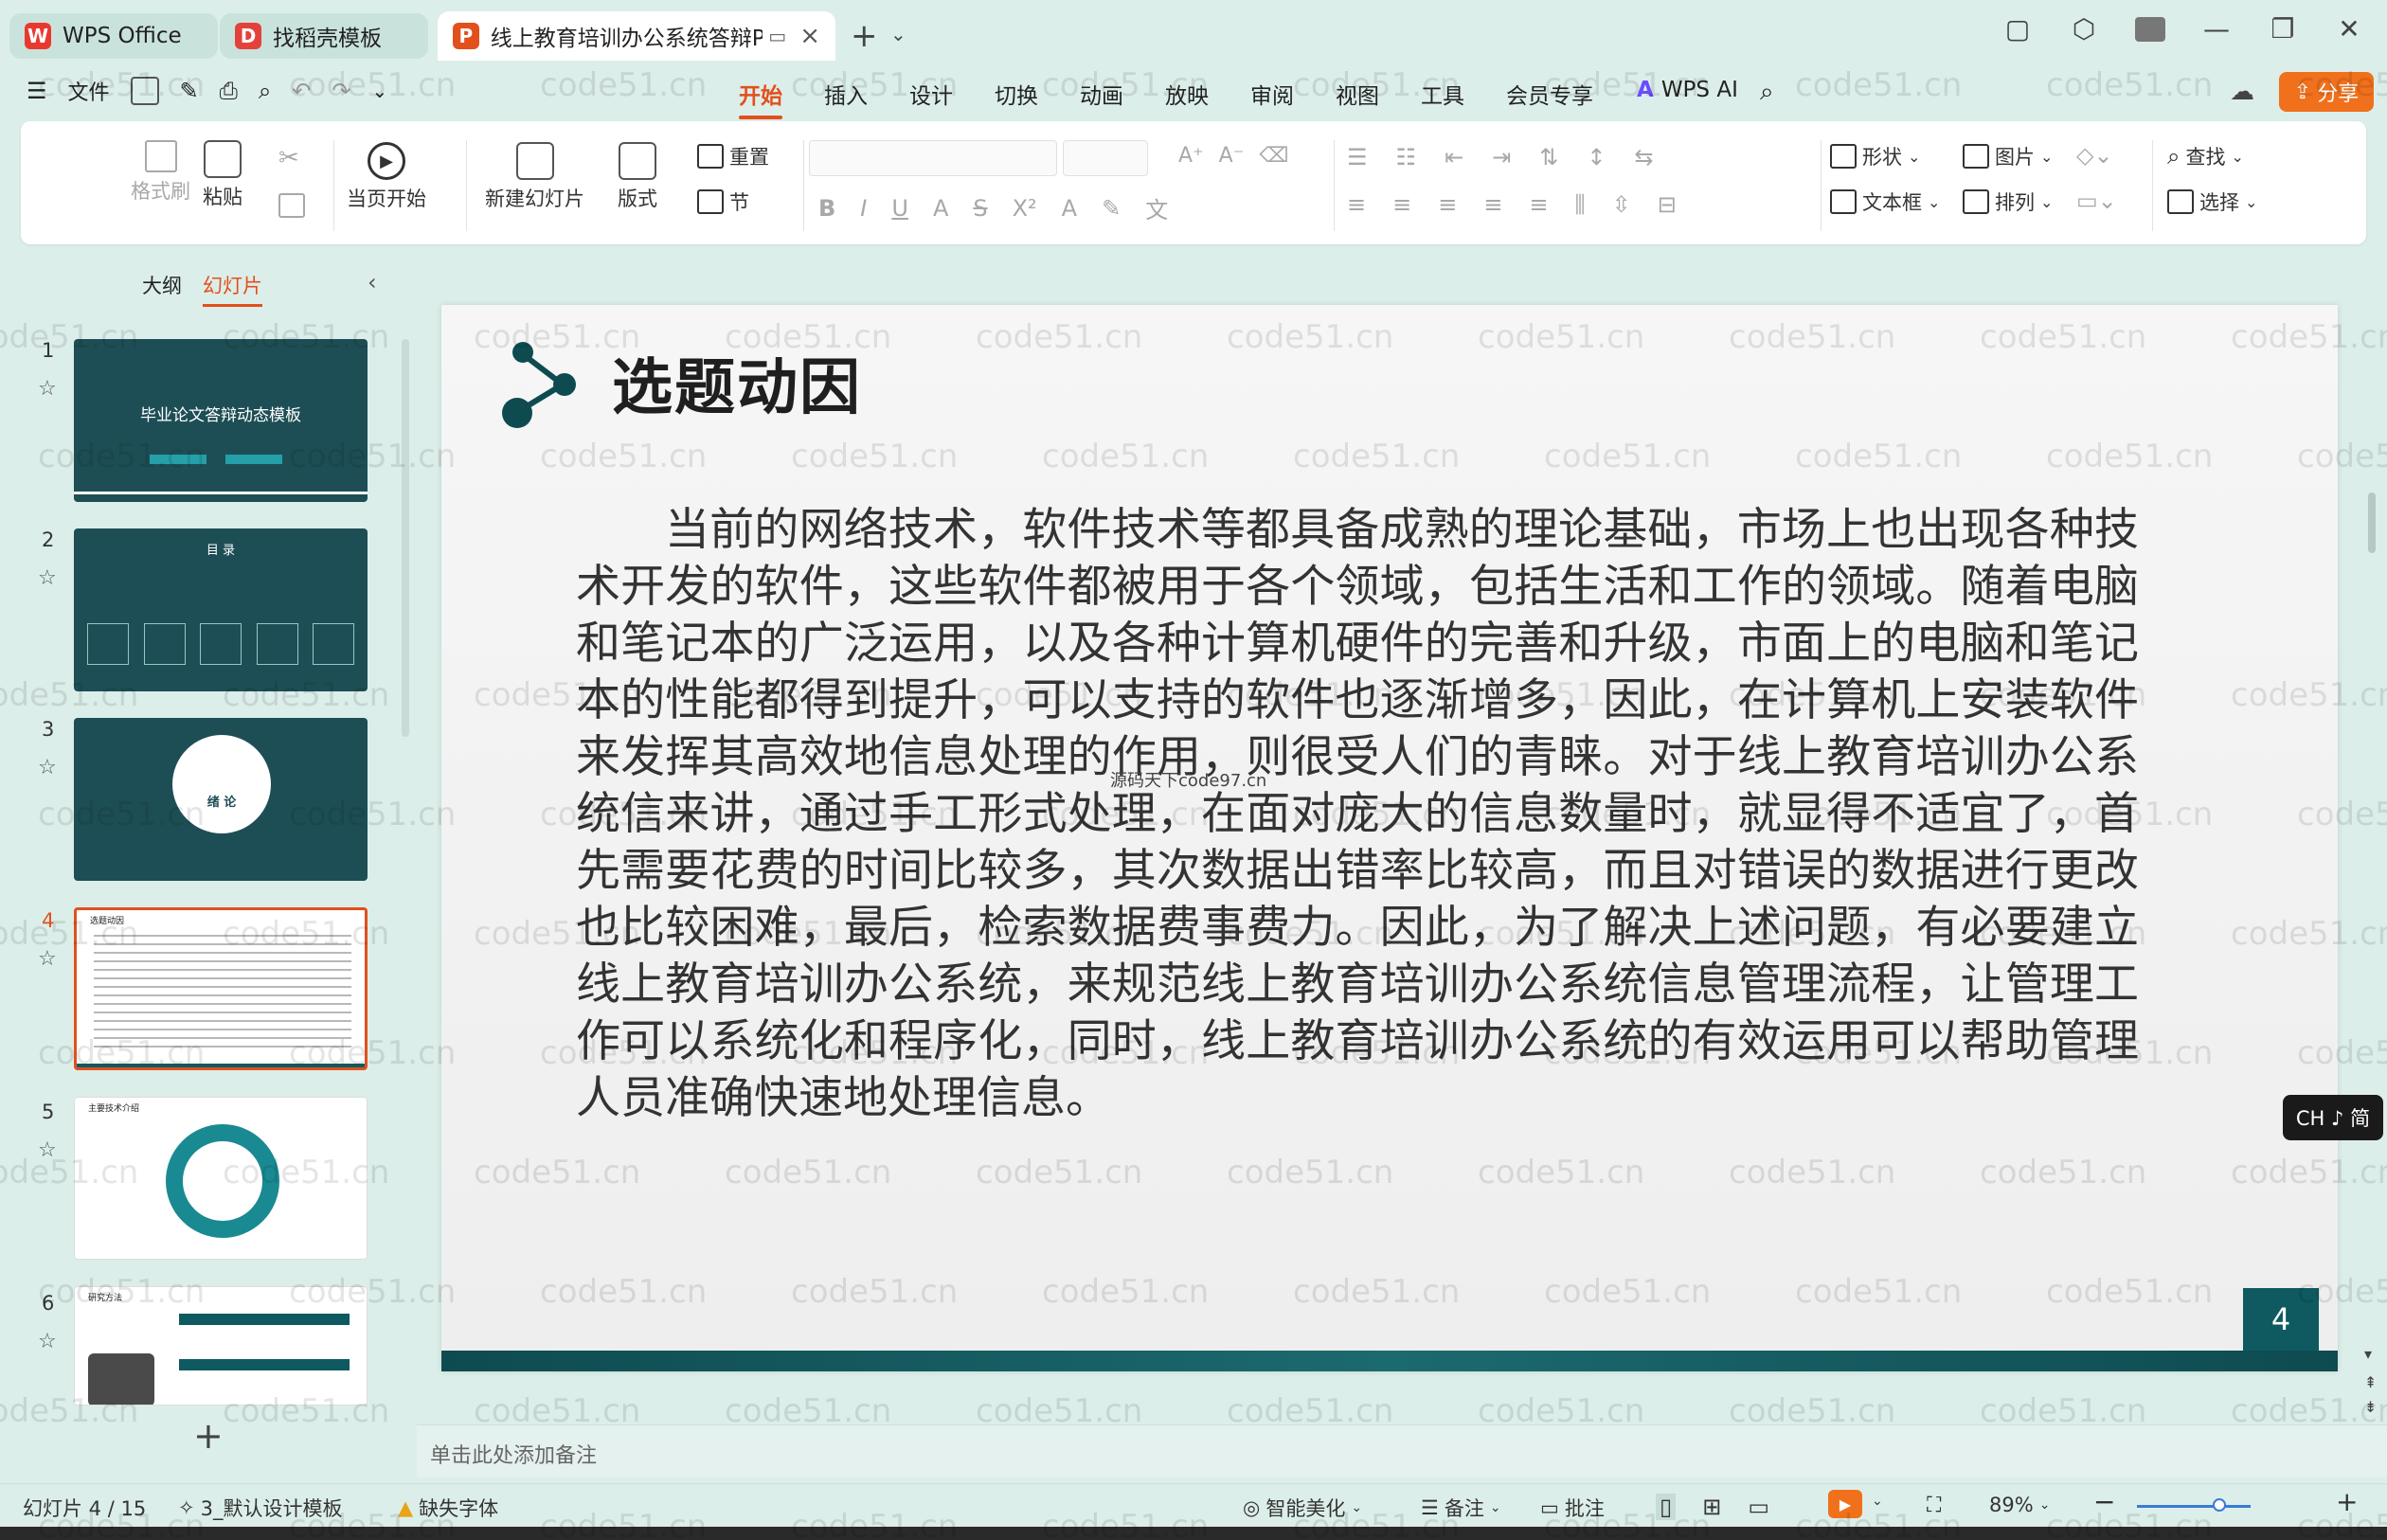  What do you see at coordinates (733, 156) in the screenshot?
I see `reset-button: 重置` at bounding box center [733, 156].